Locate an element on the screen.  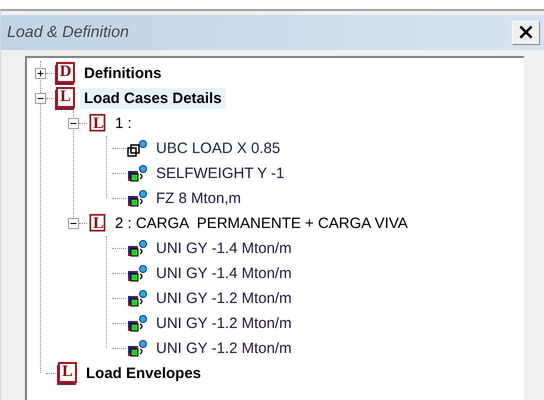
tree-item: SELFWEIGHT Y -1 is located at coordinates (220, 173).